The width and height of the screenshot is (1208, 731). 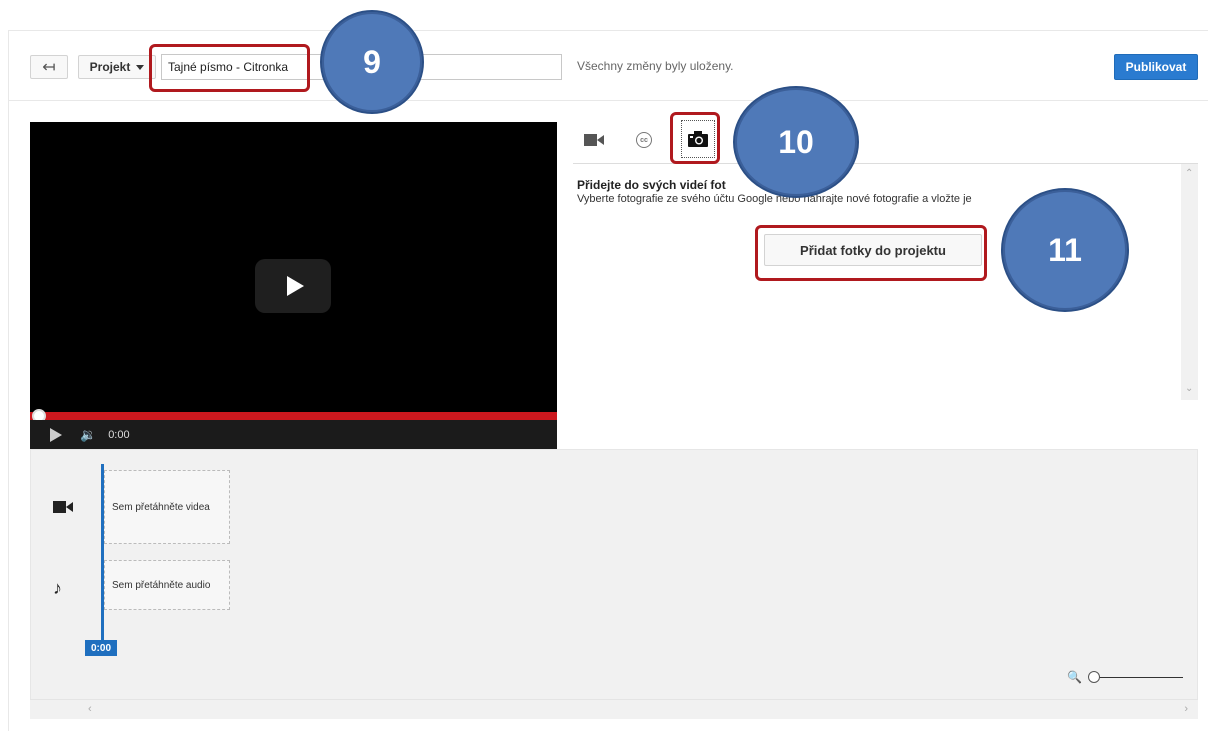 I want to click on zoom-slider-track, so click(x=1137, y=677).